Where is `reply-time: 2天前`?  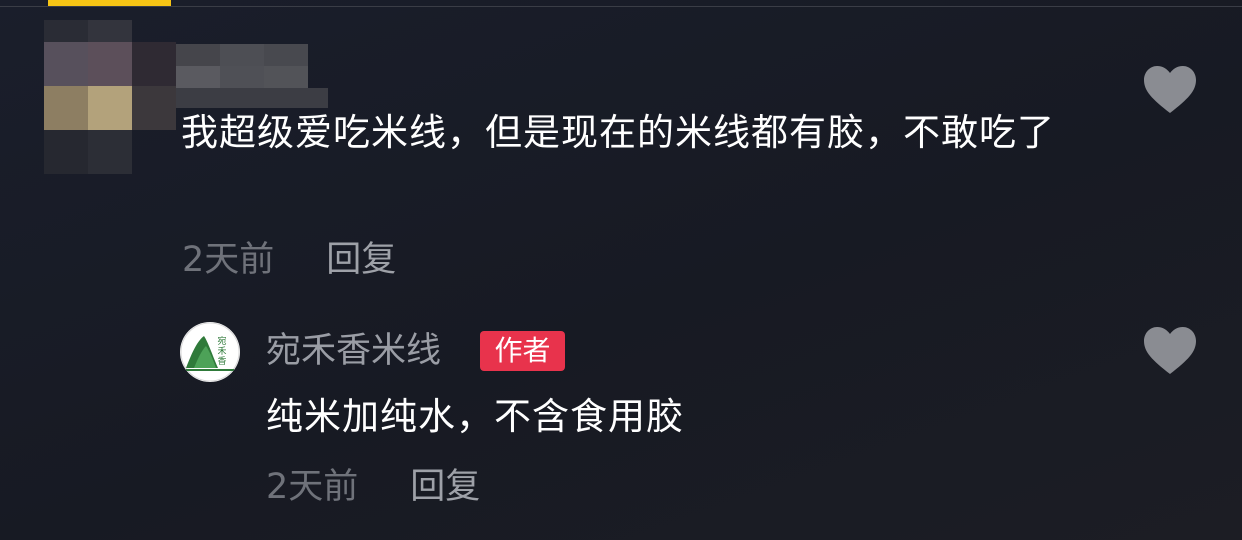 reply-time: 2天前 is located at coordinates (312, 487).